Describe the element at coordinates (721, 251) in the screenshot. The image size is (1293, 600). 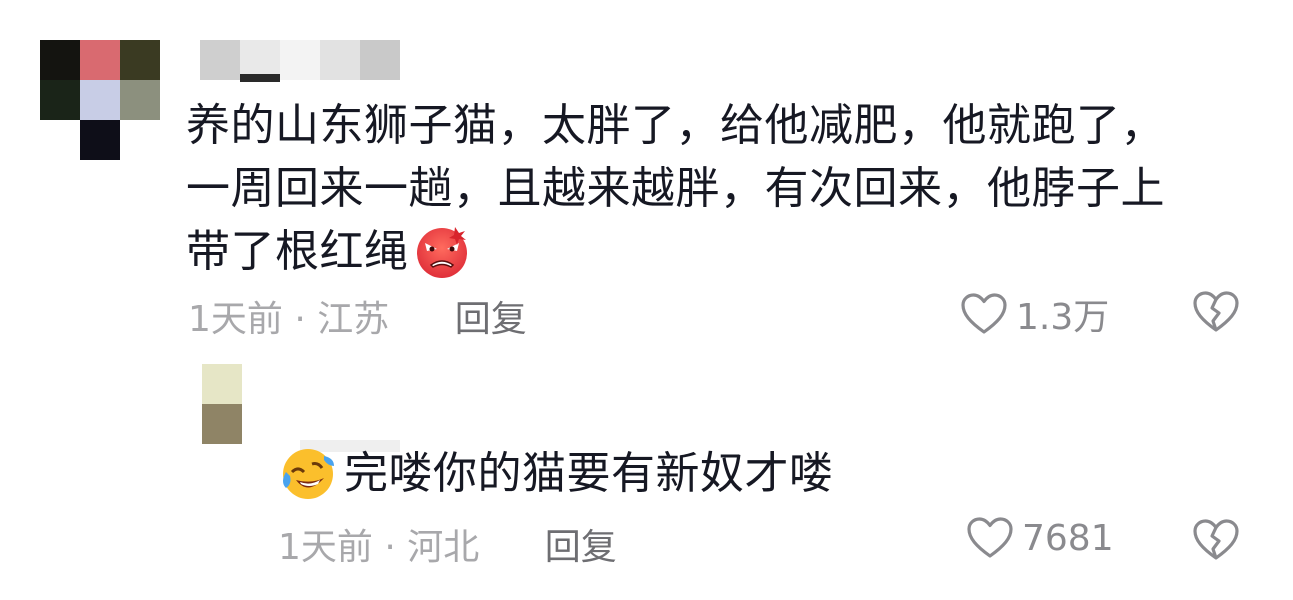
I see `comment-line: 带了根红绳` at that location.